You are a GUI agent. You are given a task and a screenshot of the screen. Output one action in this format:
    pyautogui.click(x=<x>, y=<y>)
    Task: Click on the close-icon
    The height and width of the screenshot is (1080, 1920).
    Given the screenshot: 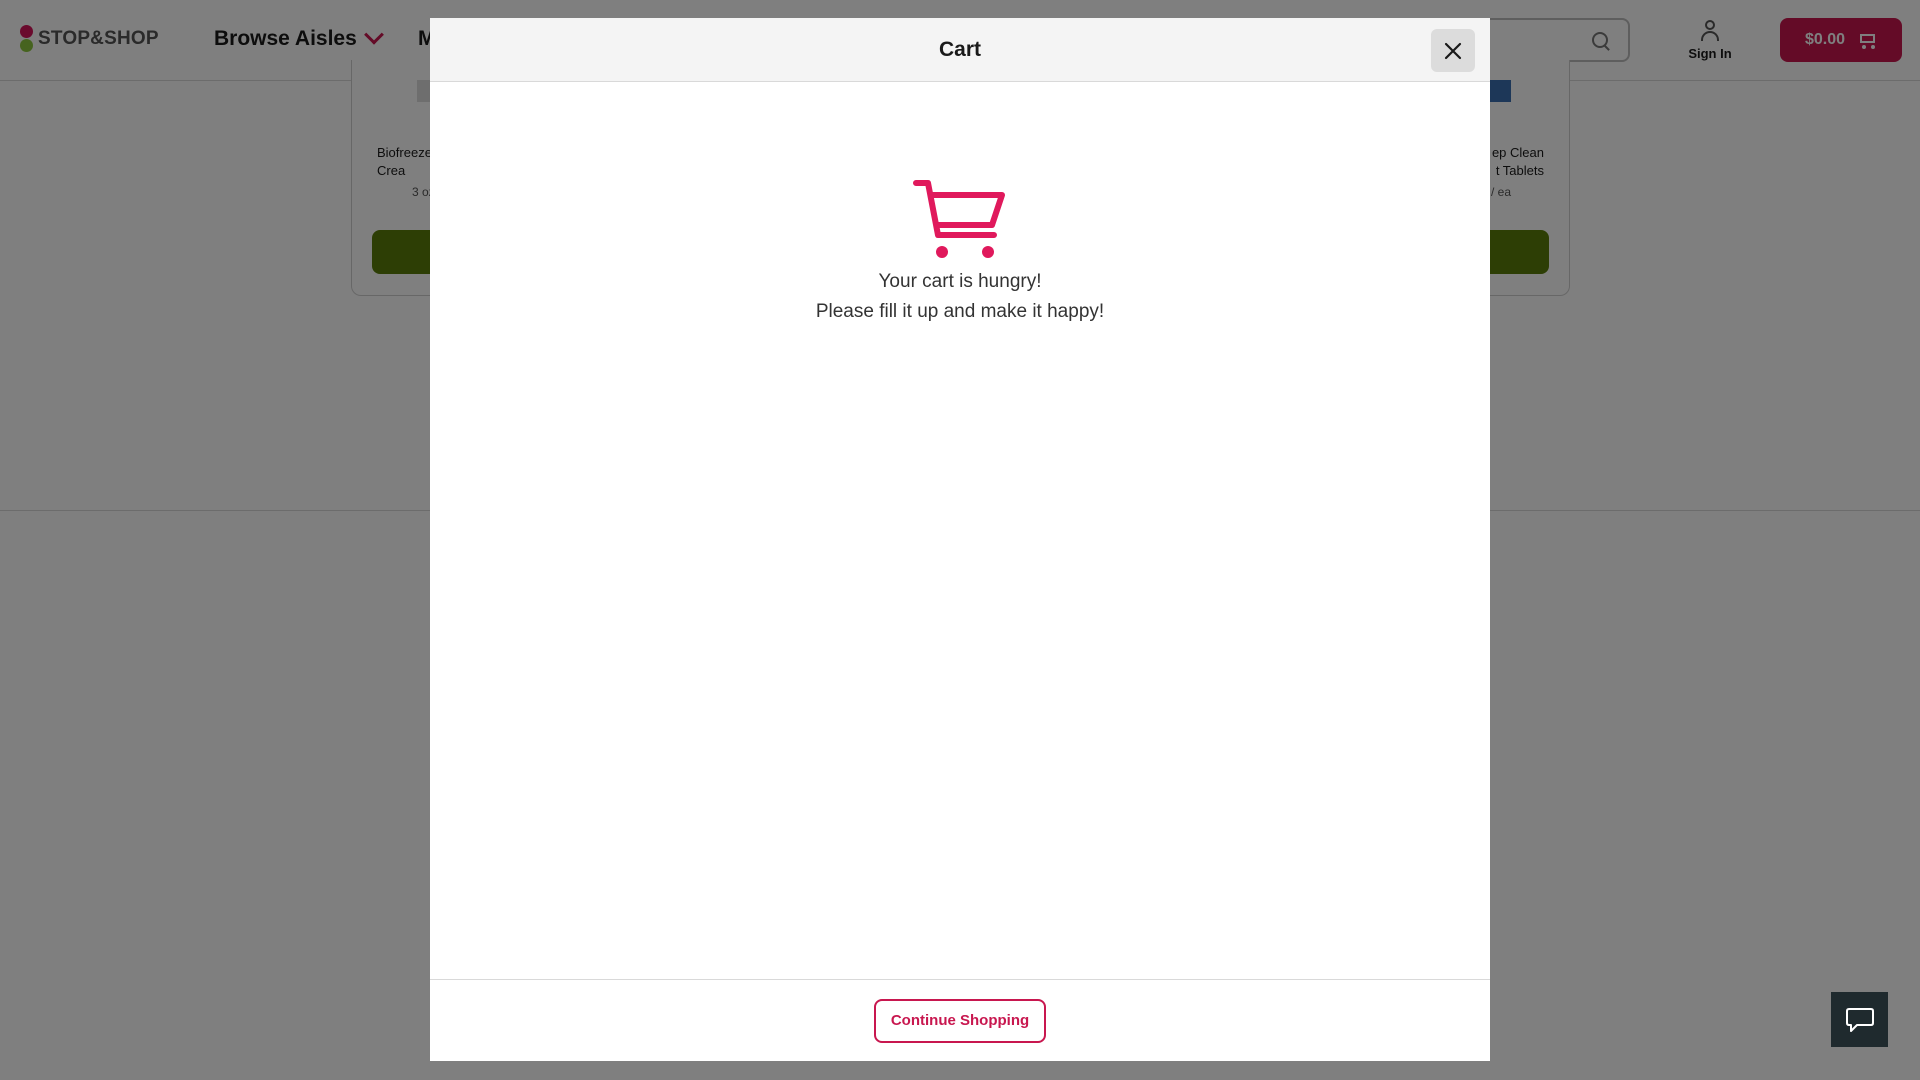 What is the action you would take?
    pyautogui.click(x=1453, y=50)
    